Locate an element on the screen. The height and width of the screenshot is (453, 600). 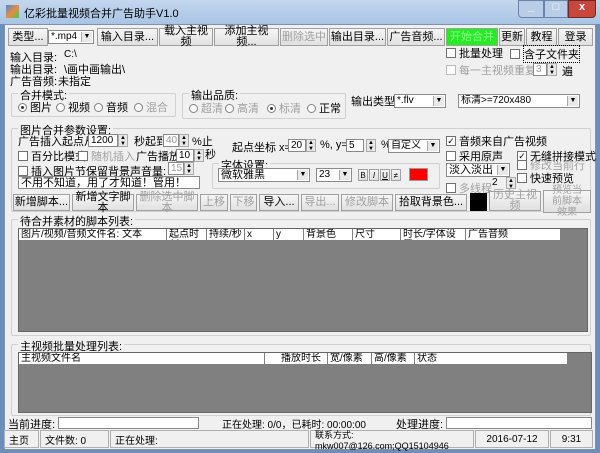
repeat-spinner: ▲ ▼ is located at coordinates (552, 69).